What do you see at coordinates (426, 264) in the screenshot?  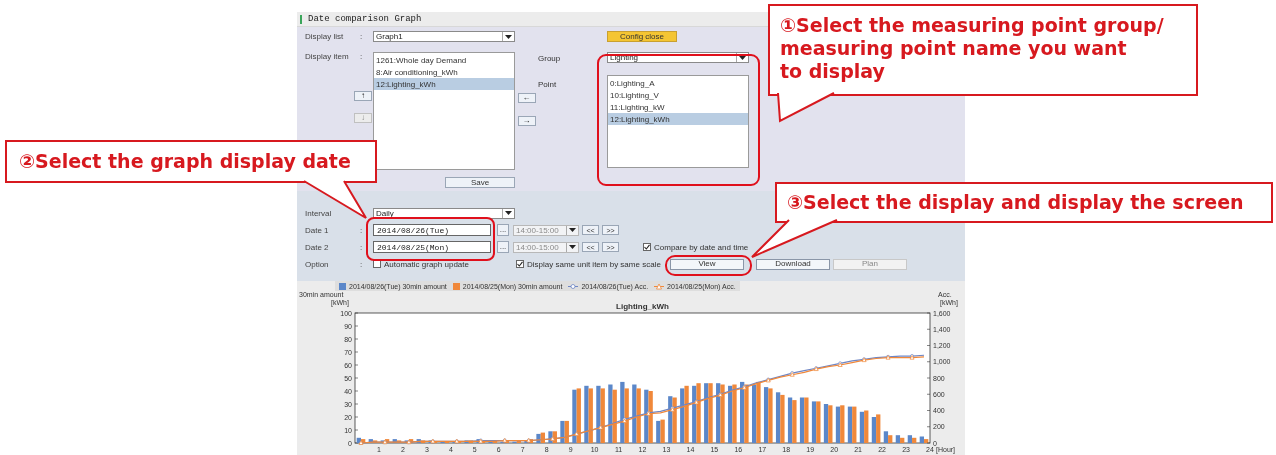 I see `checkbox-label: Automatic graph update` at bounding box center [426, 264].